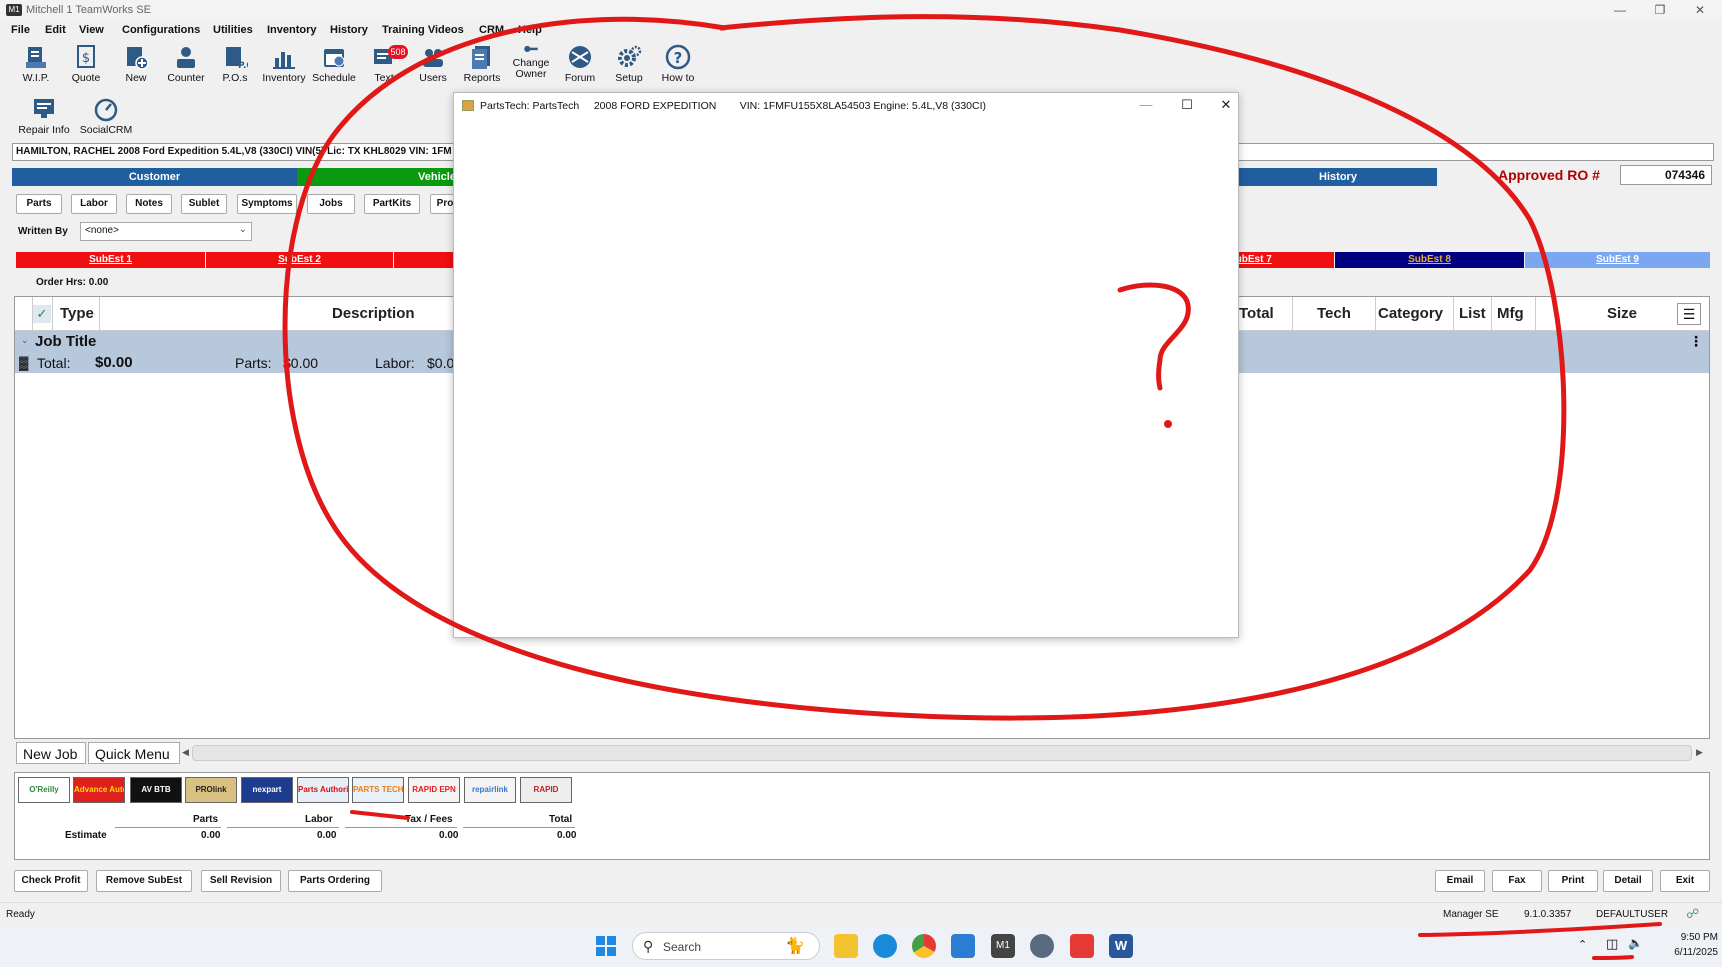 This screenshot has height=967, width=1722. What do you see at coordinates (1660, 10) in the screenshot?
I see `restore-icon: ❐` at bounding box center [1660, 10].